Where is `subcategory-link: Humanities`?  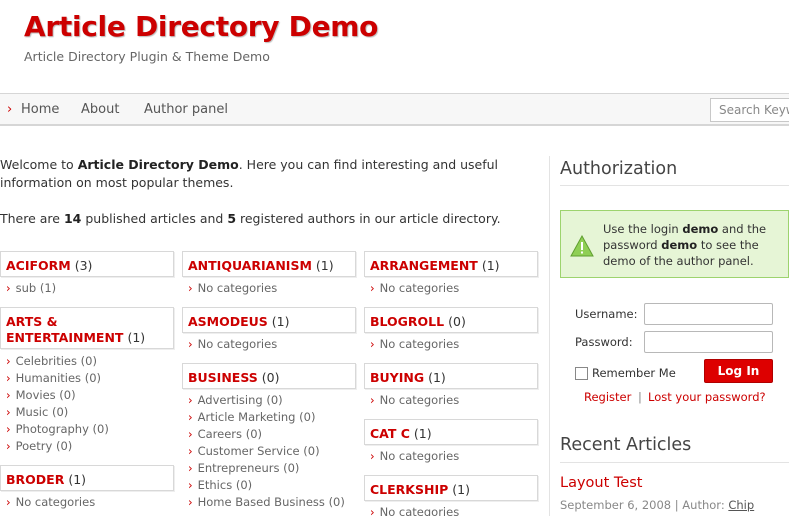 subcategory-link: Humanities is located at coordinates (48, 378).